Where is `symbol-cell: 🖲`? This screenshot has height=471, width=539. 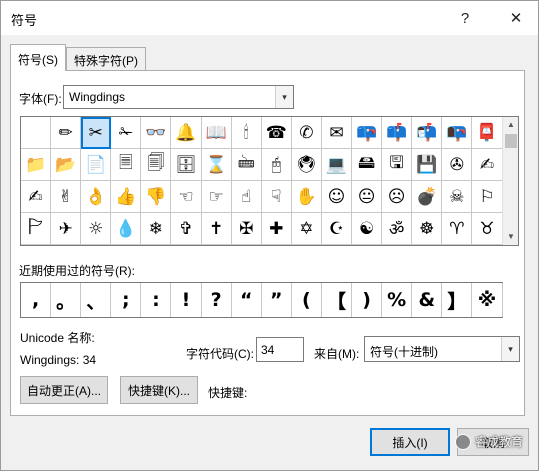
symbol-cell: 🖲 is located at coordinates (306, 165).